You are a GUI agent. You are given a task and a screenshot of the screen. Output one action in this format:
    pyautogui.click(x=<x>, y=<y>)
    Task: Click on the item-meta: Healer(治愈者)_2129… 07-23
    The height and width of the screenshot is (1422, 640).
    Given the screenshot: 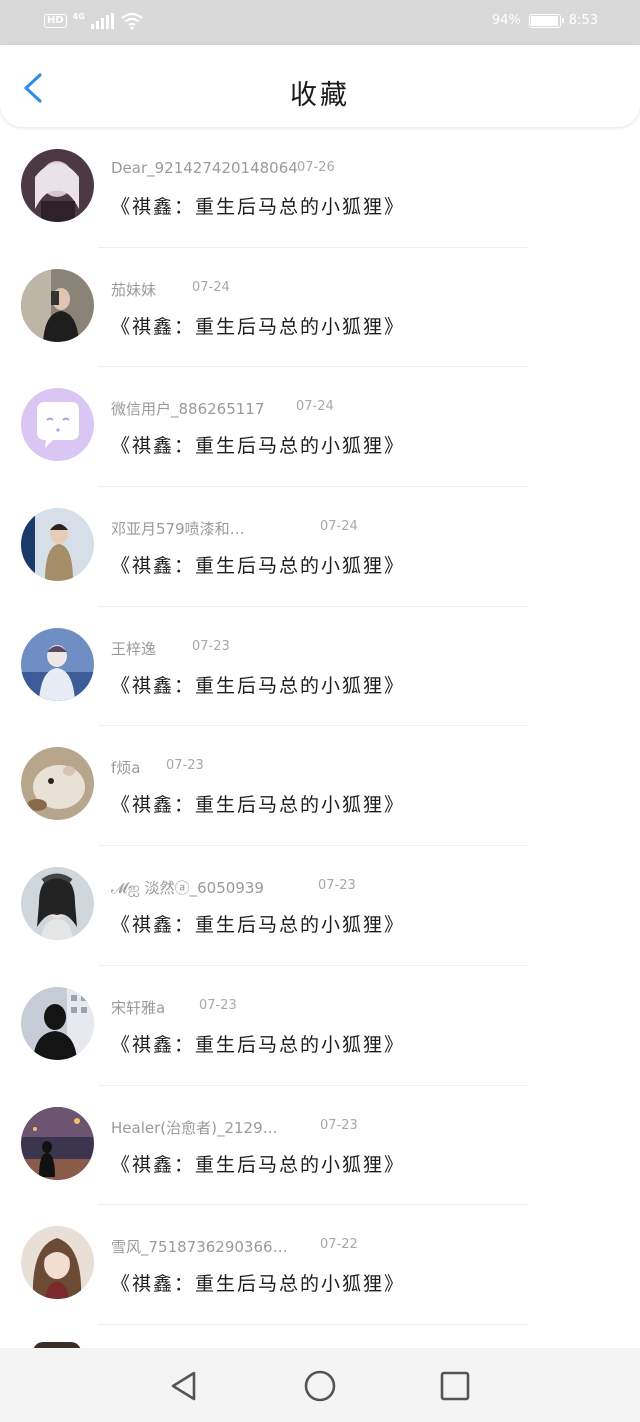 What is the action you would take?
    pyautogui.click(x=234, y=1127)
    